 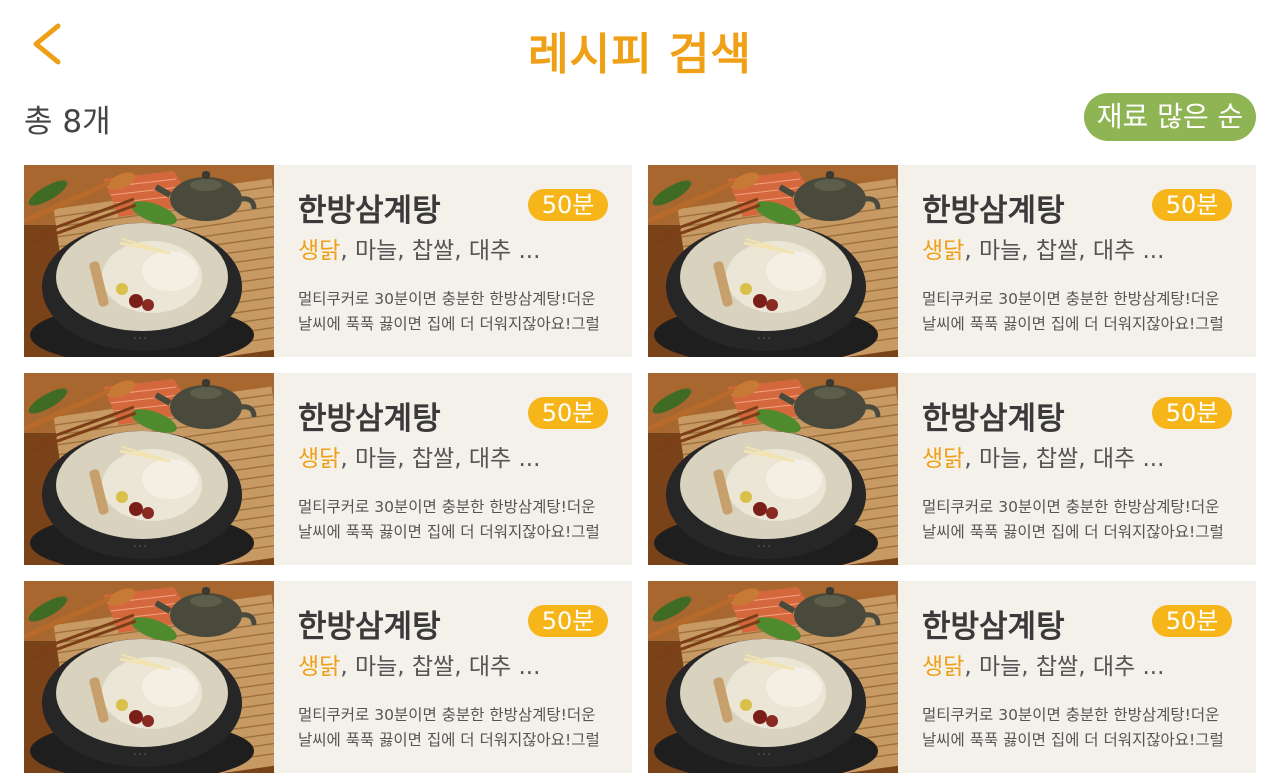 What do you see at coordinates (67, 122) in the screenshot?
I see `result-count: 총 8개` at bounding box center [67, 122].